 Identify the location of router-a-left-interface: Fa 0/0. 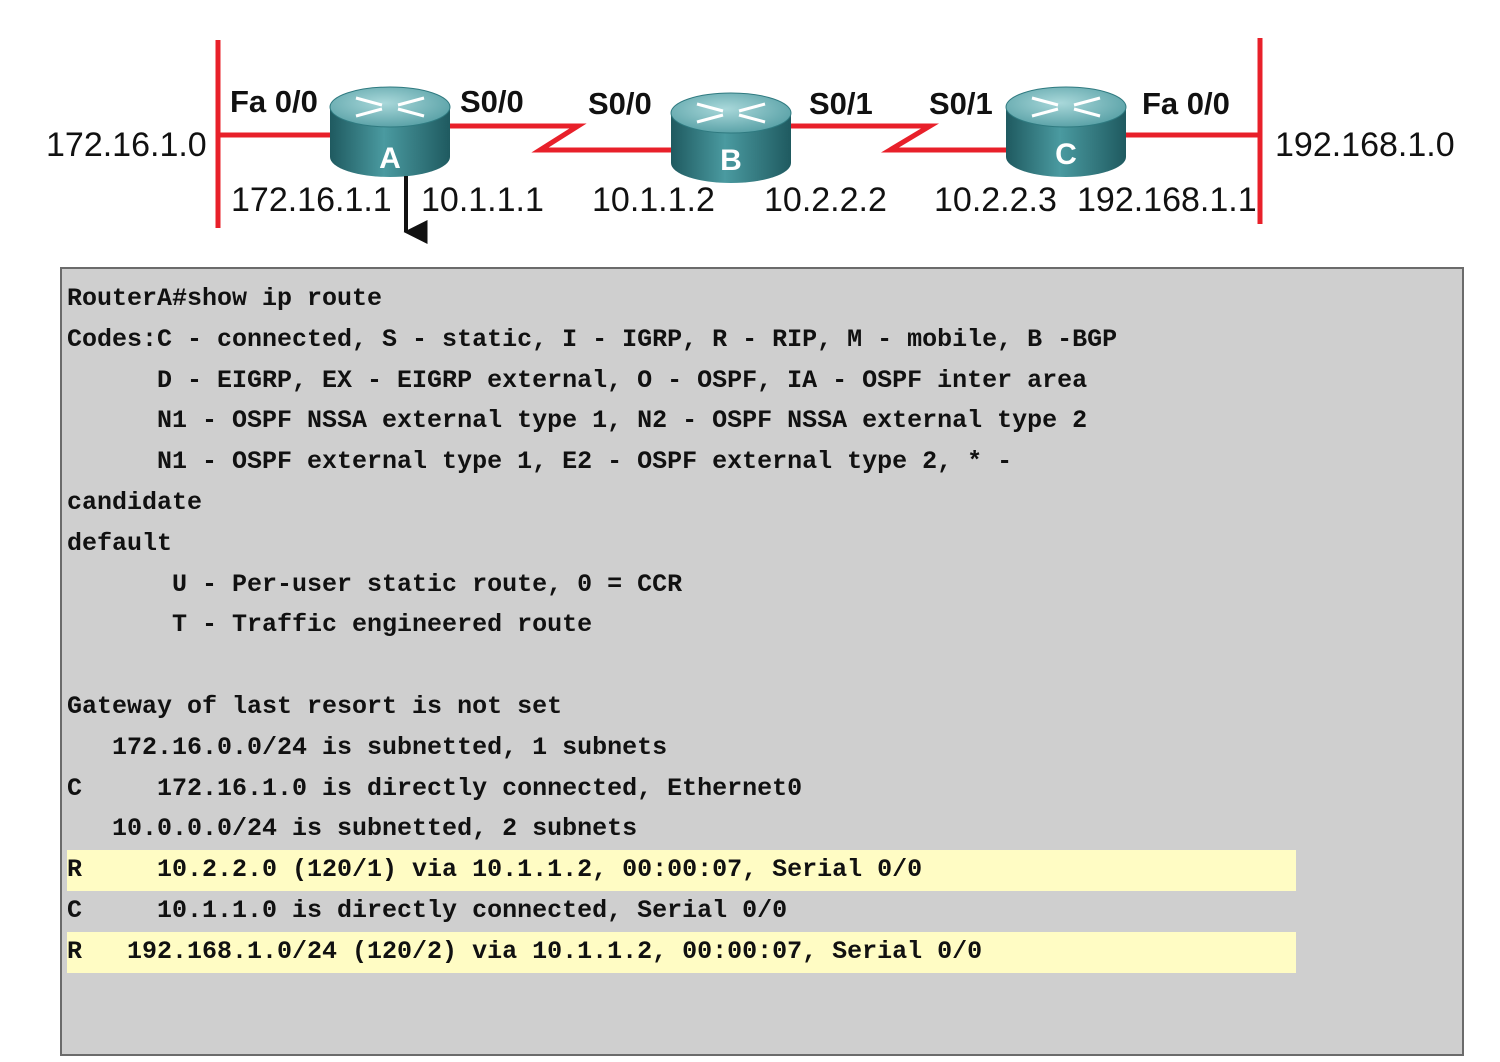
(274, 101).